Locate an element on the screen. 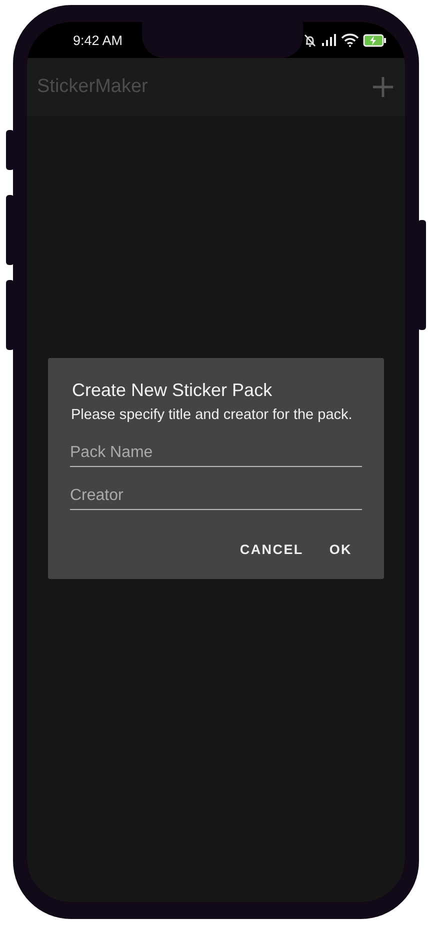 This screenshot has width=428, height=926. status-time: 9:42 AM is located at coordinates (98, 40).